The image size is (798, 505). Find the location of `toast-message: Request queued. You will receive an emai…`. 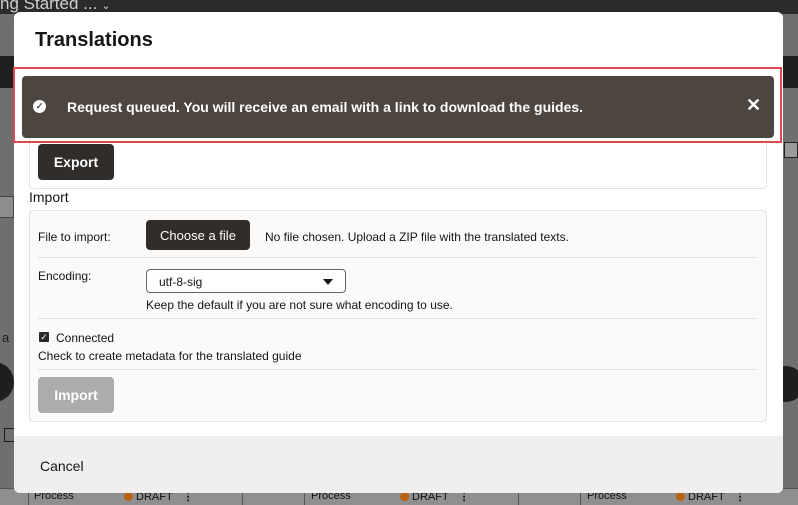

toast-message: Request queued. You will receive an emai… is located at coordinates (325, 107).